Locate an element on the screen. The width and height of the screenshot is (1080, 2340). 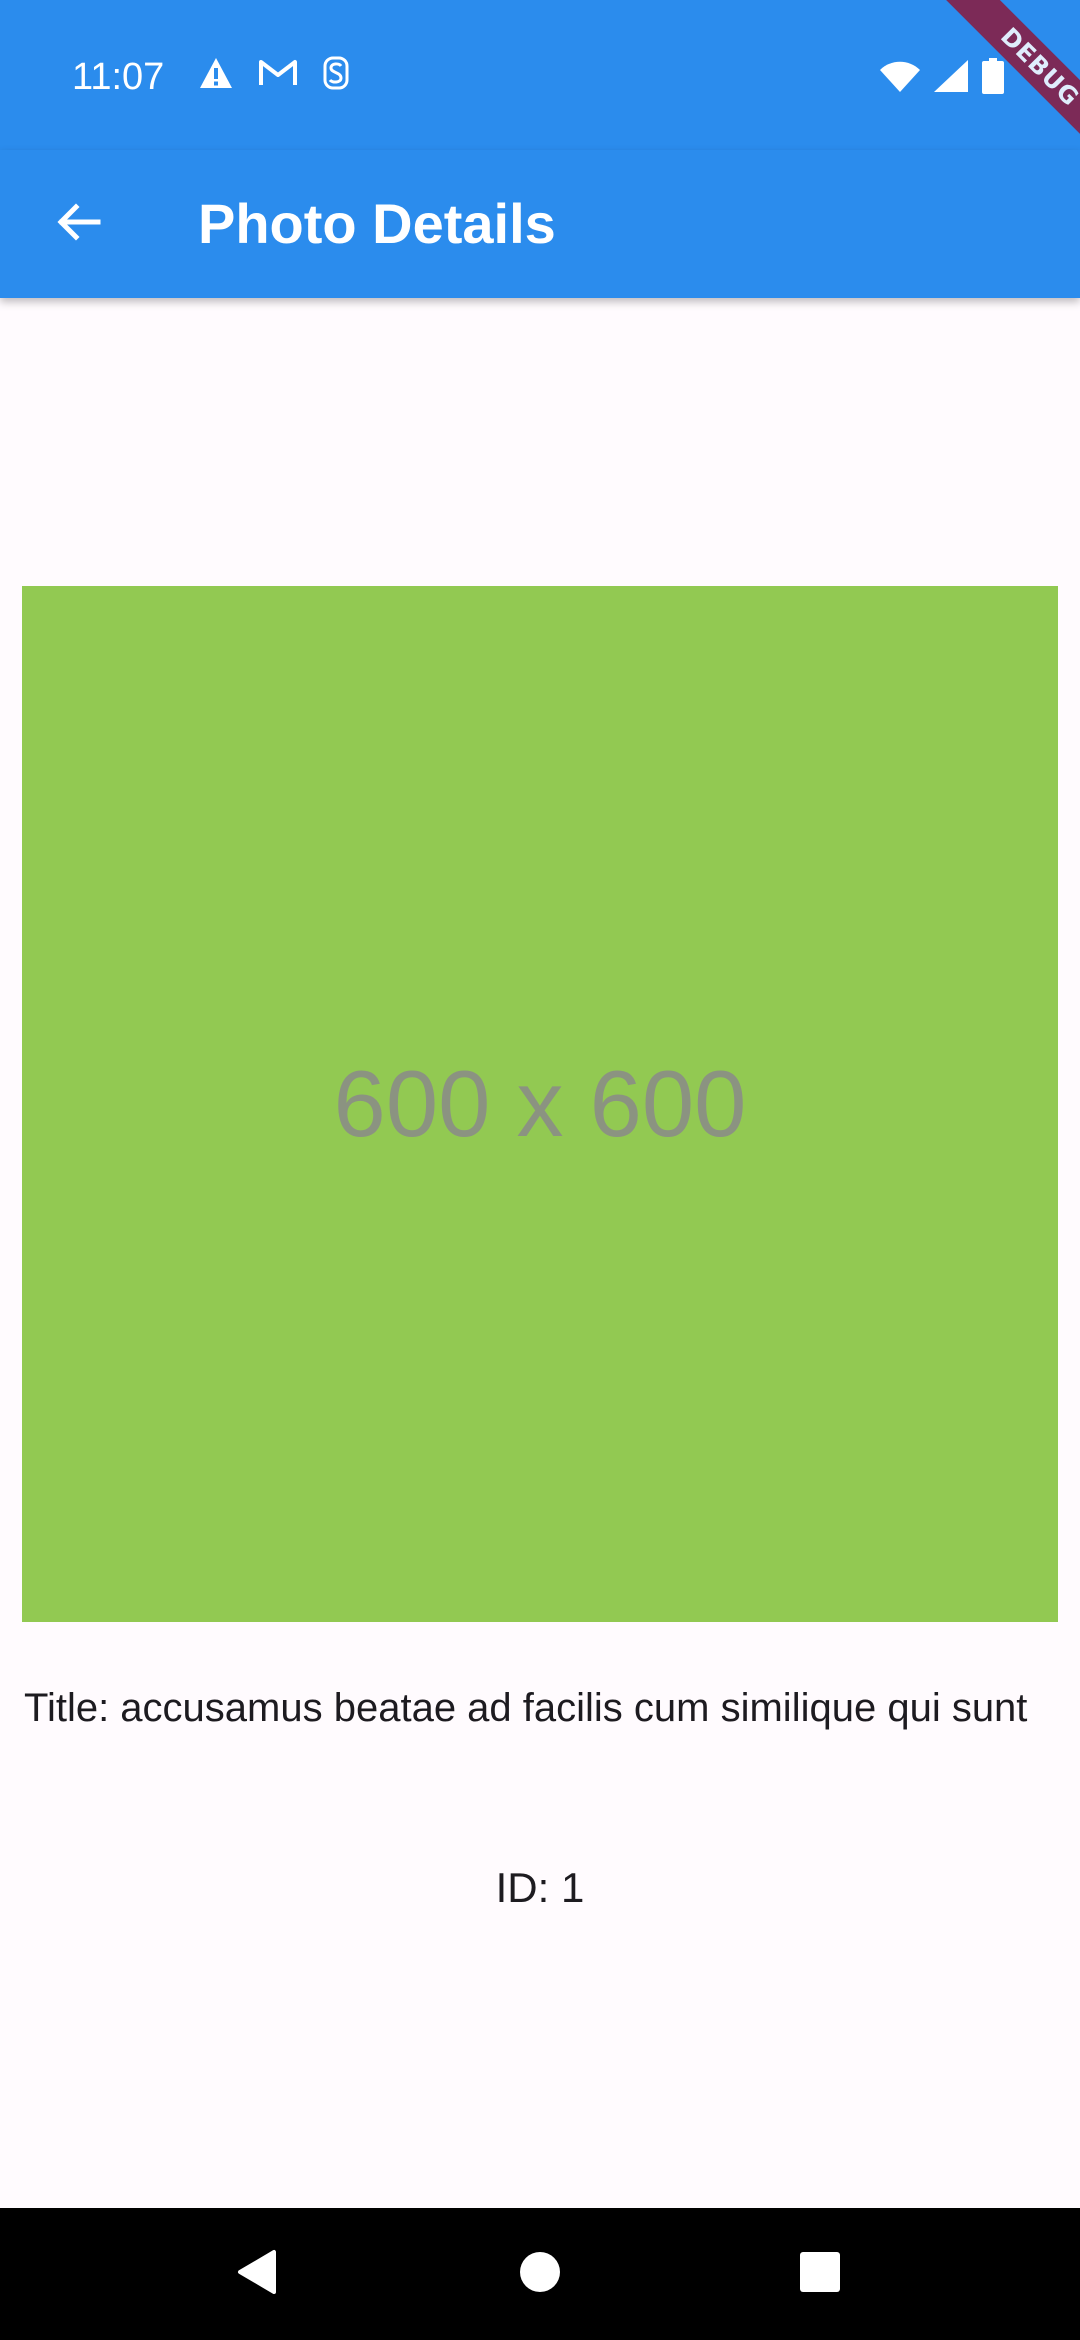
arrow-back-icon is located at coordinates (78, 224).